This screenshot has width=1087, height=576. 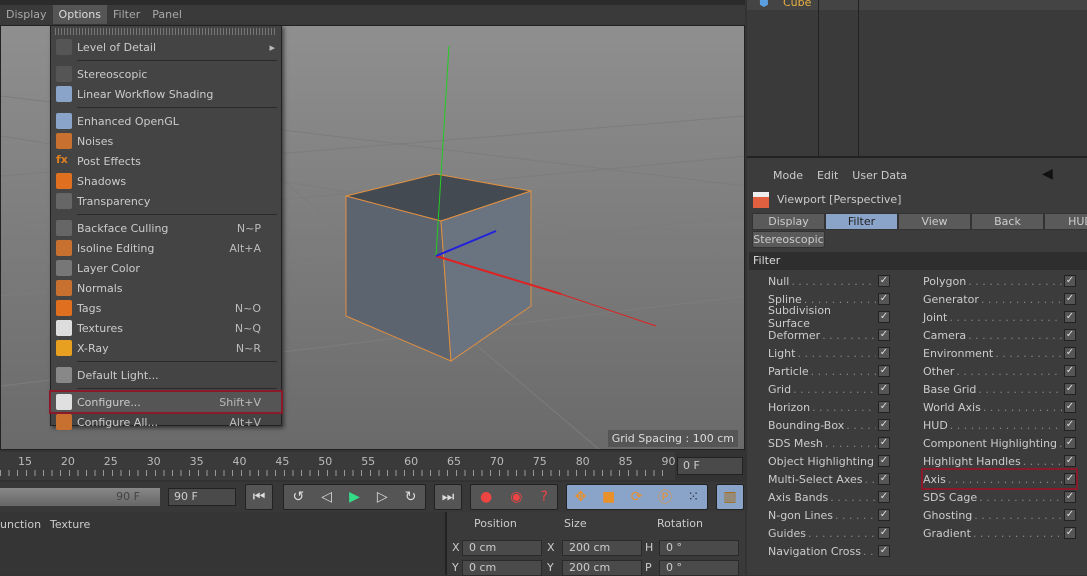 What do you see at coordinates (166, 268) in the screenshot?
I see `menu-item-layer-color: Layer Color` at bounding box center [166, 268].